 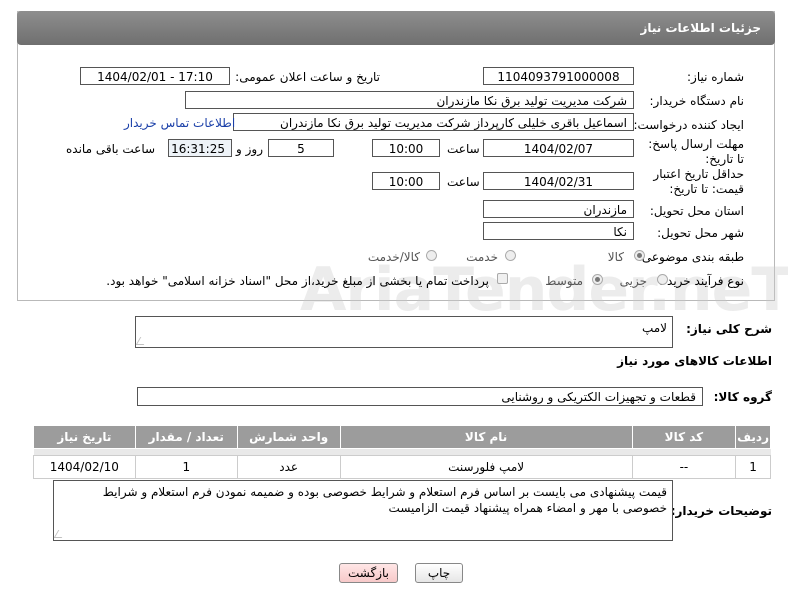 I want to click on page-header: جزئیات اطلاعات نیاز, so click(x=396, y=28).